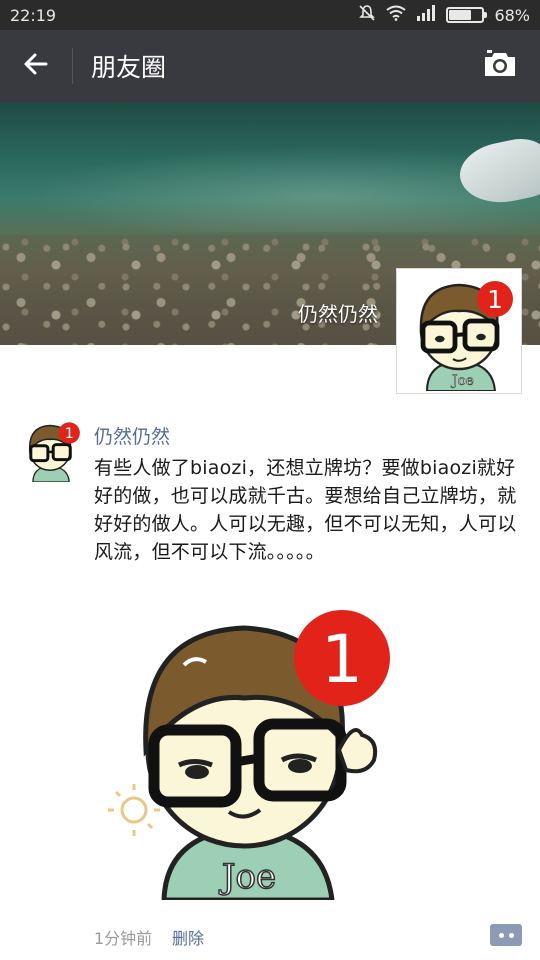 The width and height of the screenshot is (540, 960). I want to click on battery-icon, so click(467, 15).